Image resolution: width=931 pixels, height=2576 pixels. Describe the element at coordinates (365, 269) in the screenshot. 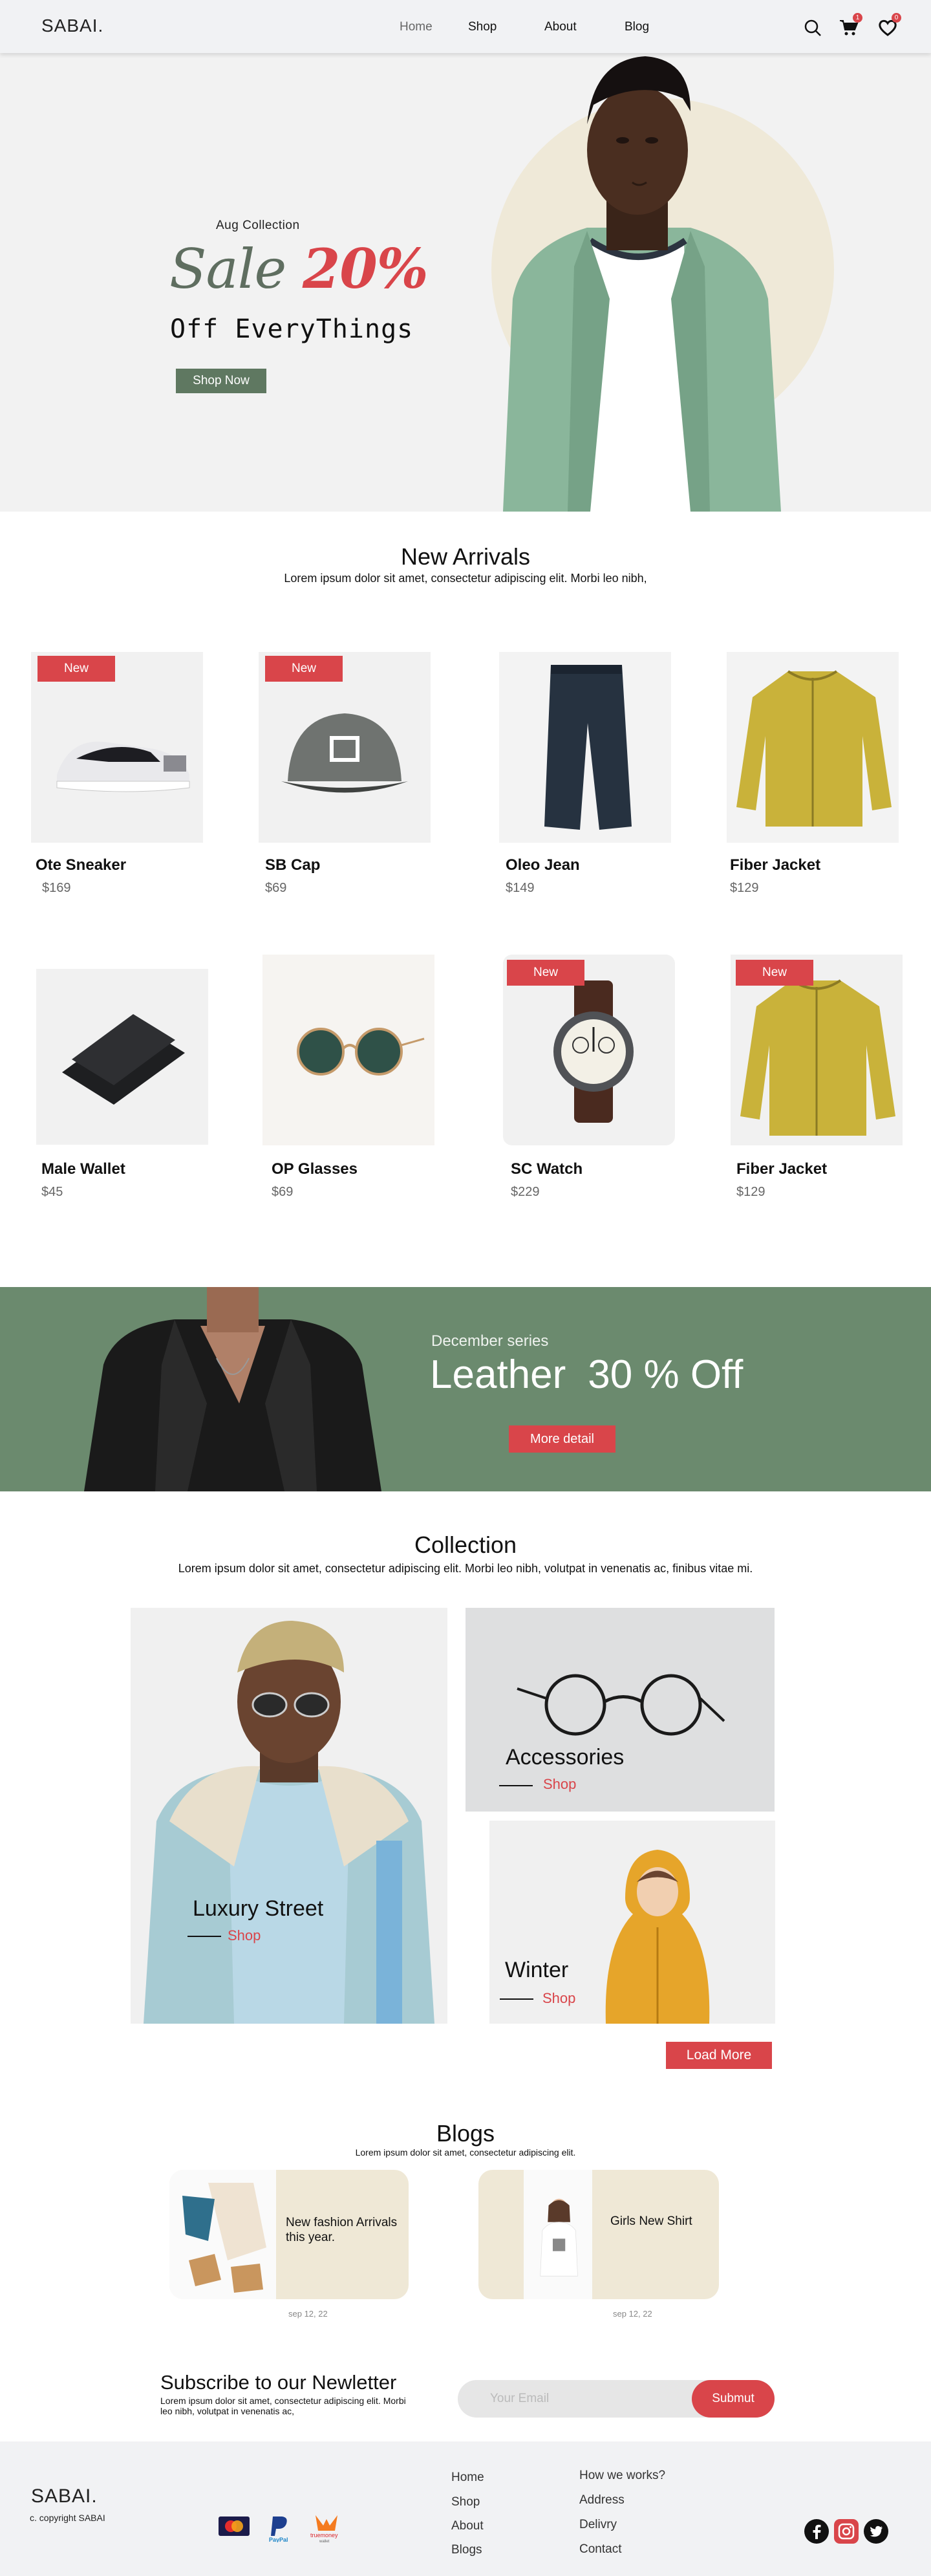

I see `hero-sale-percent: 20%` at that location.